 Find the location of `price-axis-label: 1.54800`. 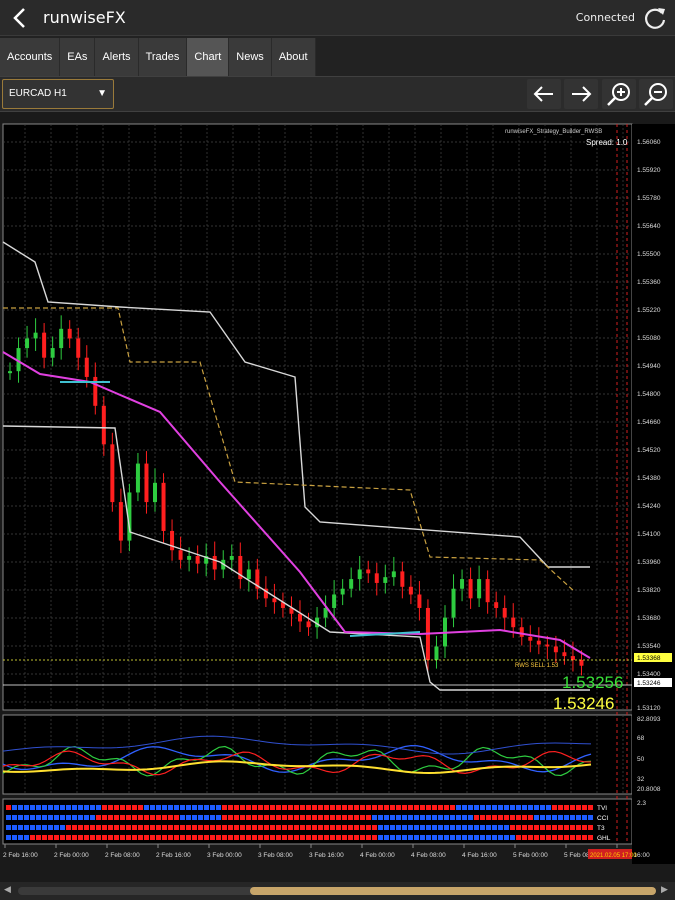

price-axis-label: 1.54800 is located at coordinates (649, 394).